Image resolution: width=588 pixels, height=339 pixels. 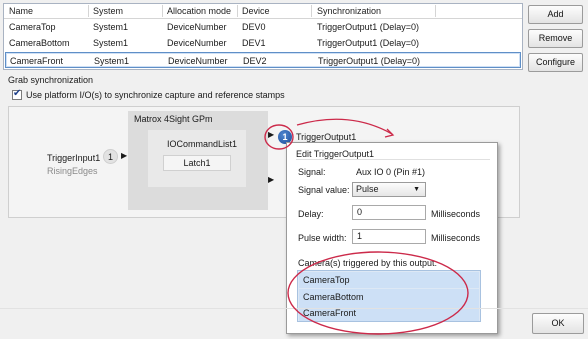 I want to click on annotation-ellipse, so click(x=378, y=293).